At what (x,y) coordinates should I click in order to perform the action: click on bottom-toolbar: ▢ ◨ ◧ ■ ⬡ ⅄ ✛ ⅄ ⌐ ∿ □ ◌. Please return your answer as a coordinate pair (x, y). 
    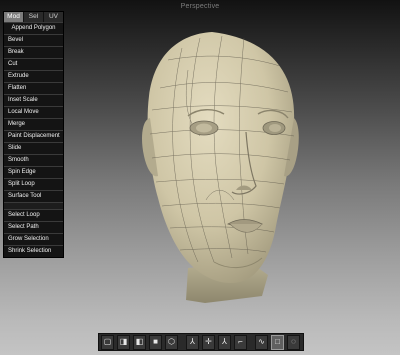
    Looking at the image, I should click on (201, 342).